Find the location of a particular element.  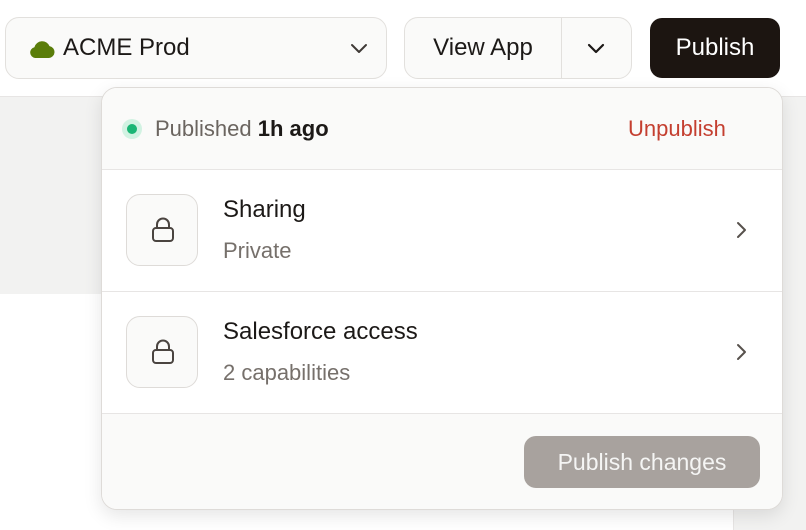

status-dot-icon is located at coordinates (132, 129).